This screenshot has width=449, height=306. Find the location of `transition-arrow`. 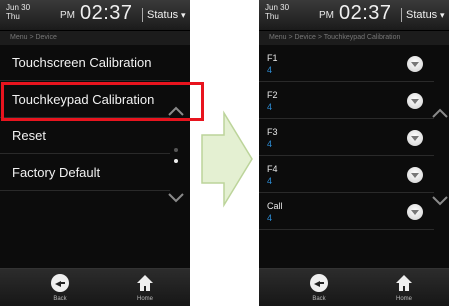

transition-arrow is located at coordinates (227, 159).